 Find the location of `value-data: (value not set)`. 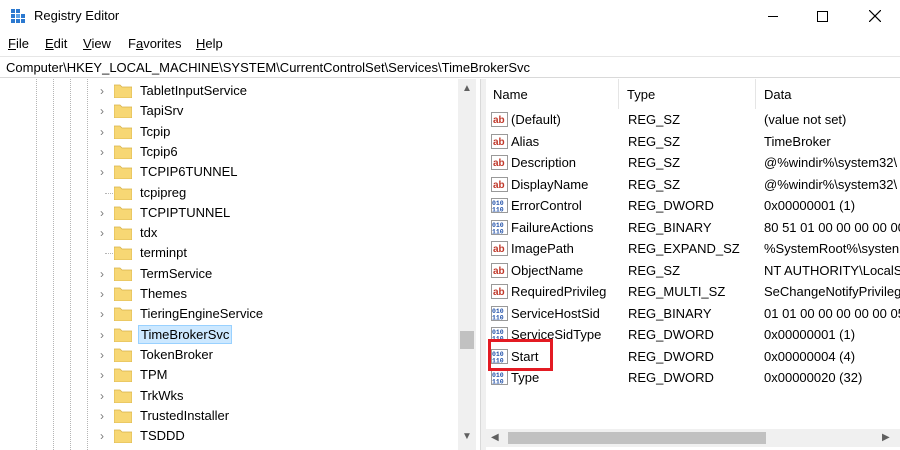

value-data: (value not set) is located at coordinates (805, 119).